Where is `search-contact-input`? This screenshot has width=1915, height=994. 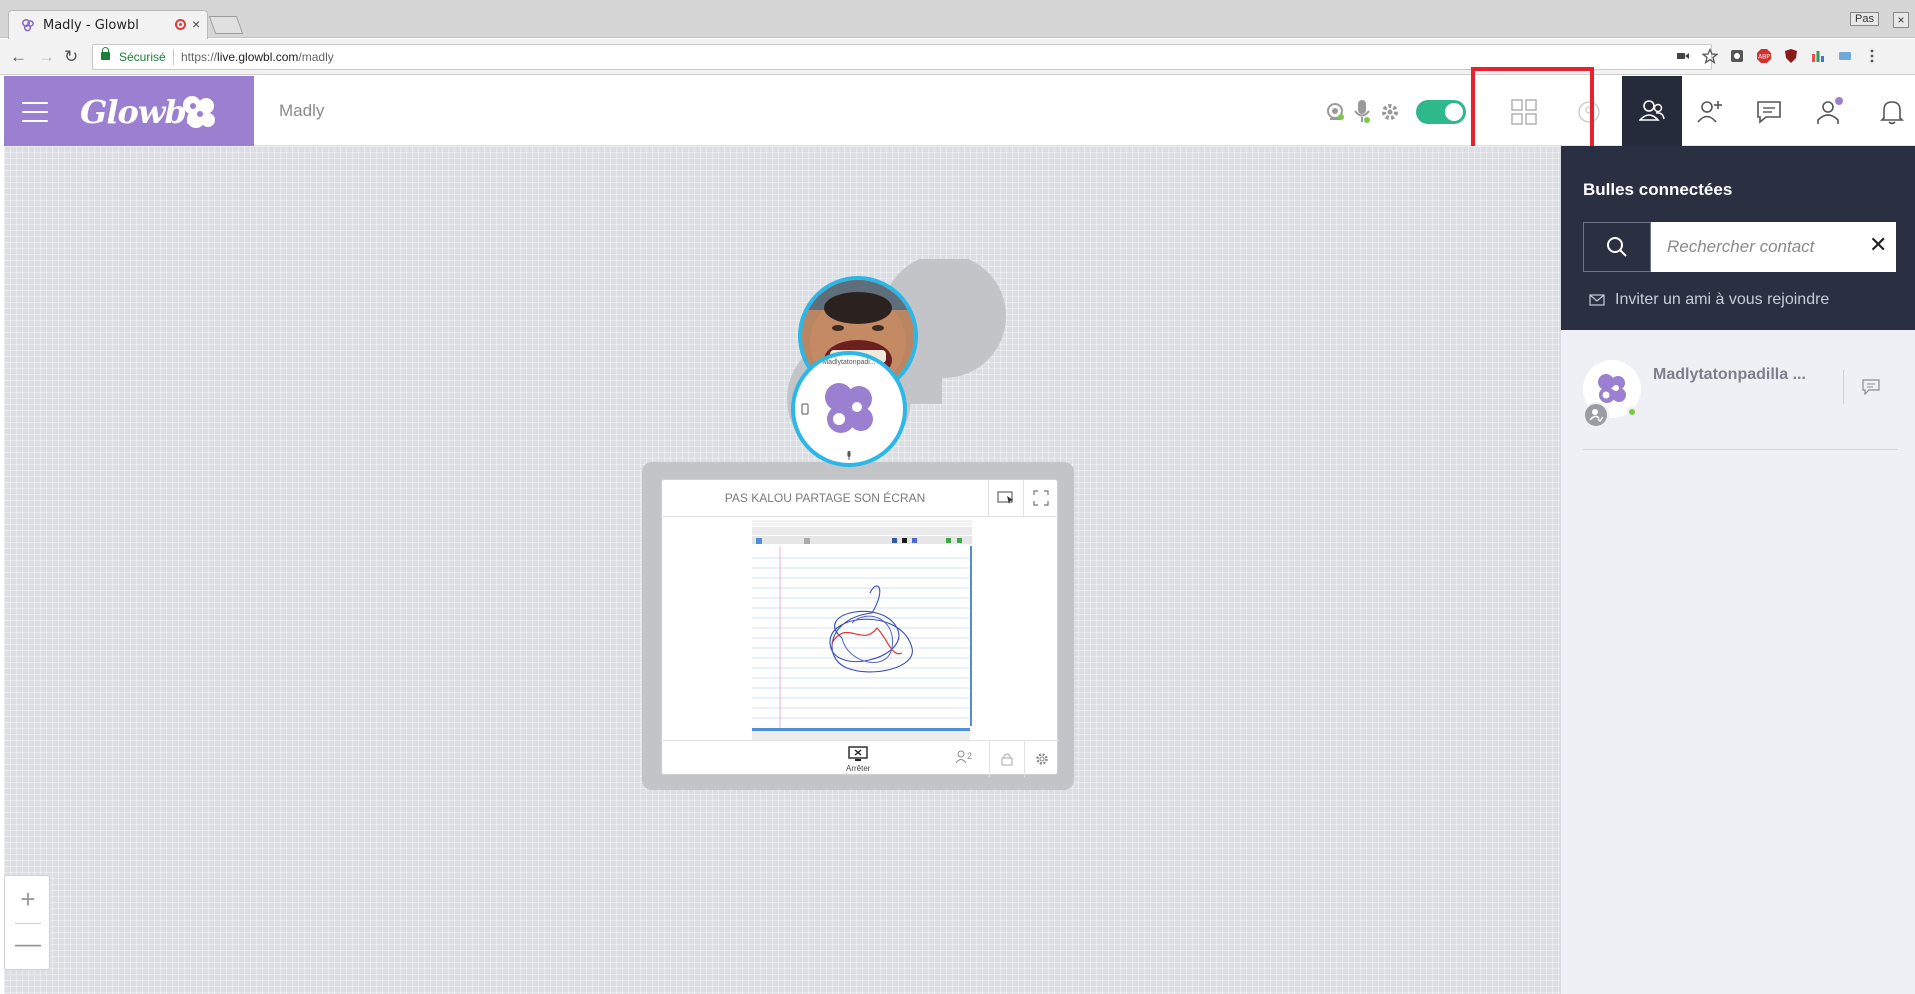 search-contact-input is located at coordinates (1773, 247).